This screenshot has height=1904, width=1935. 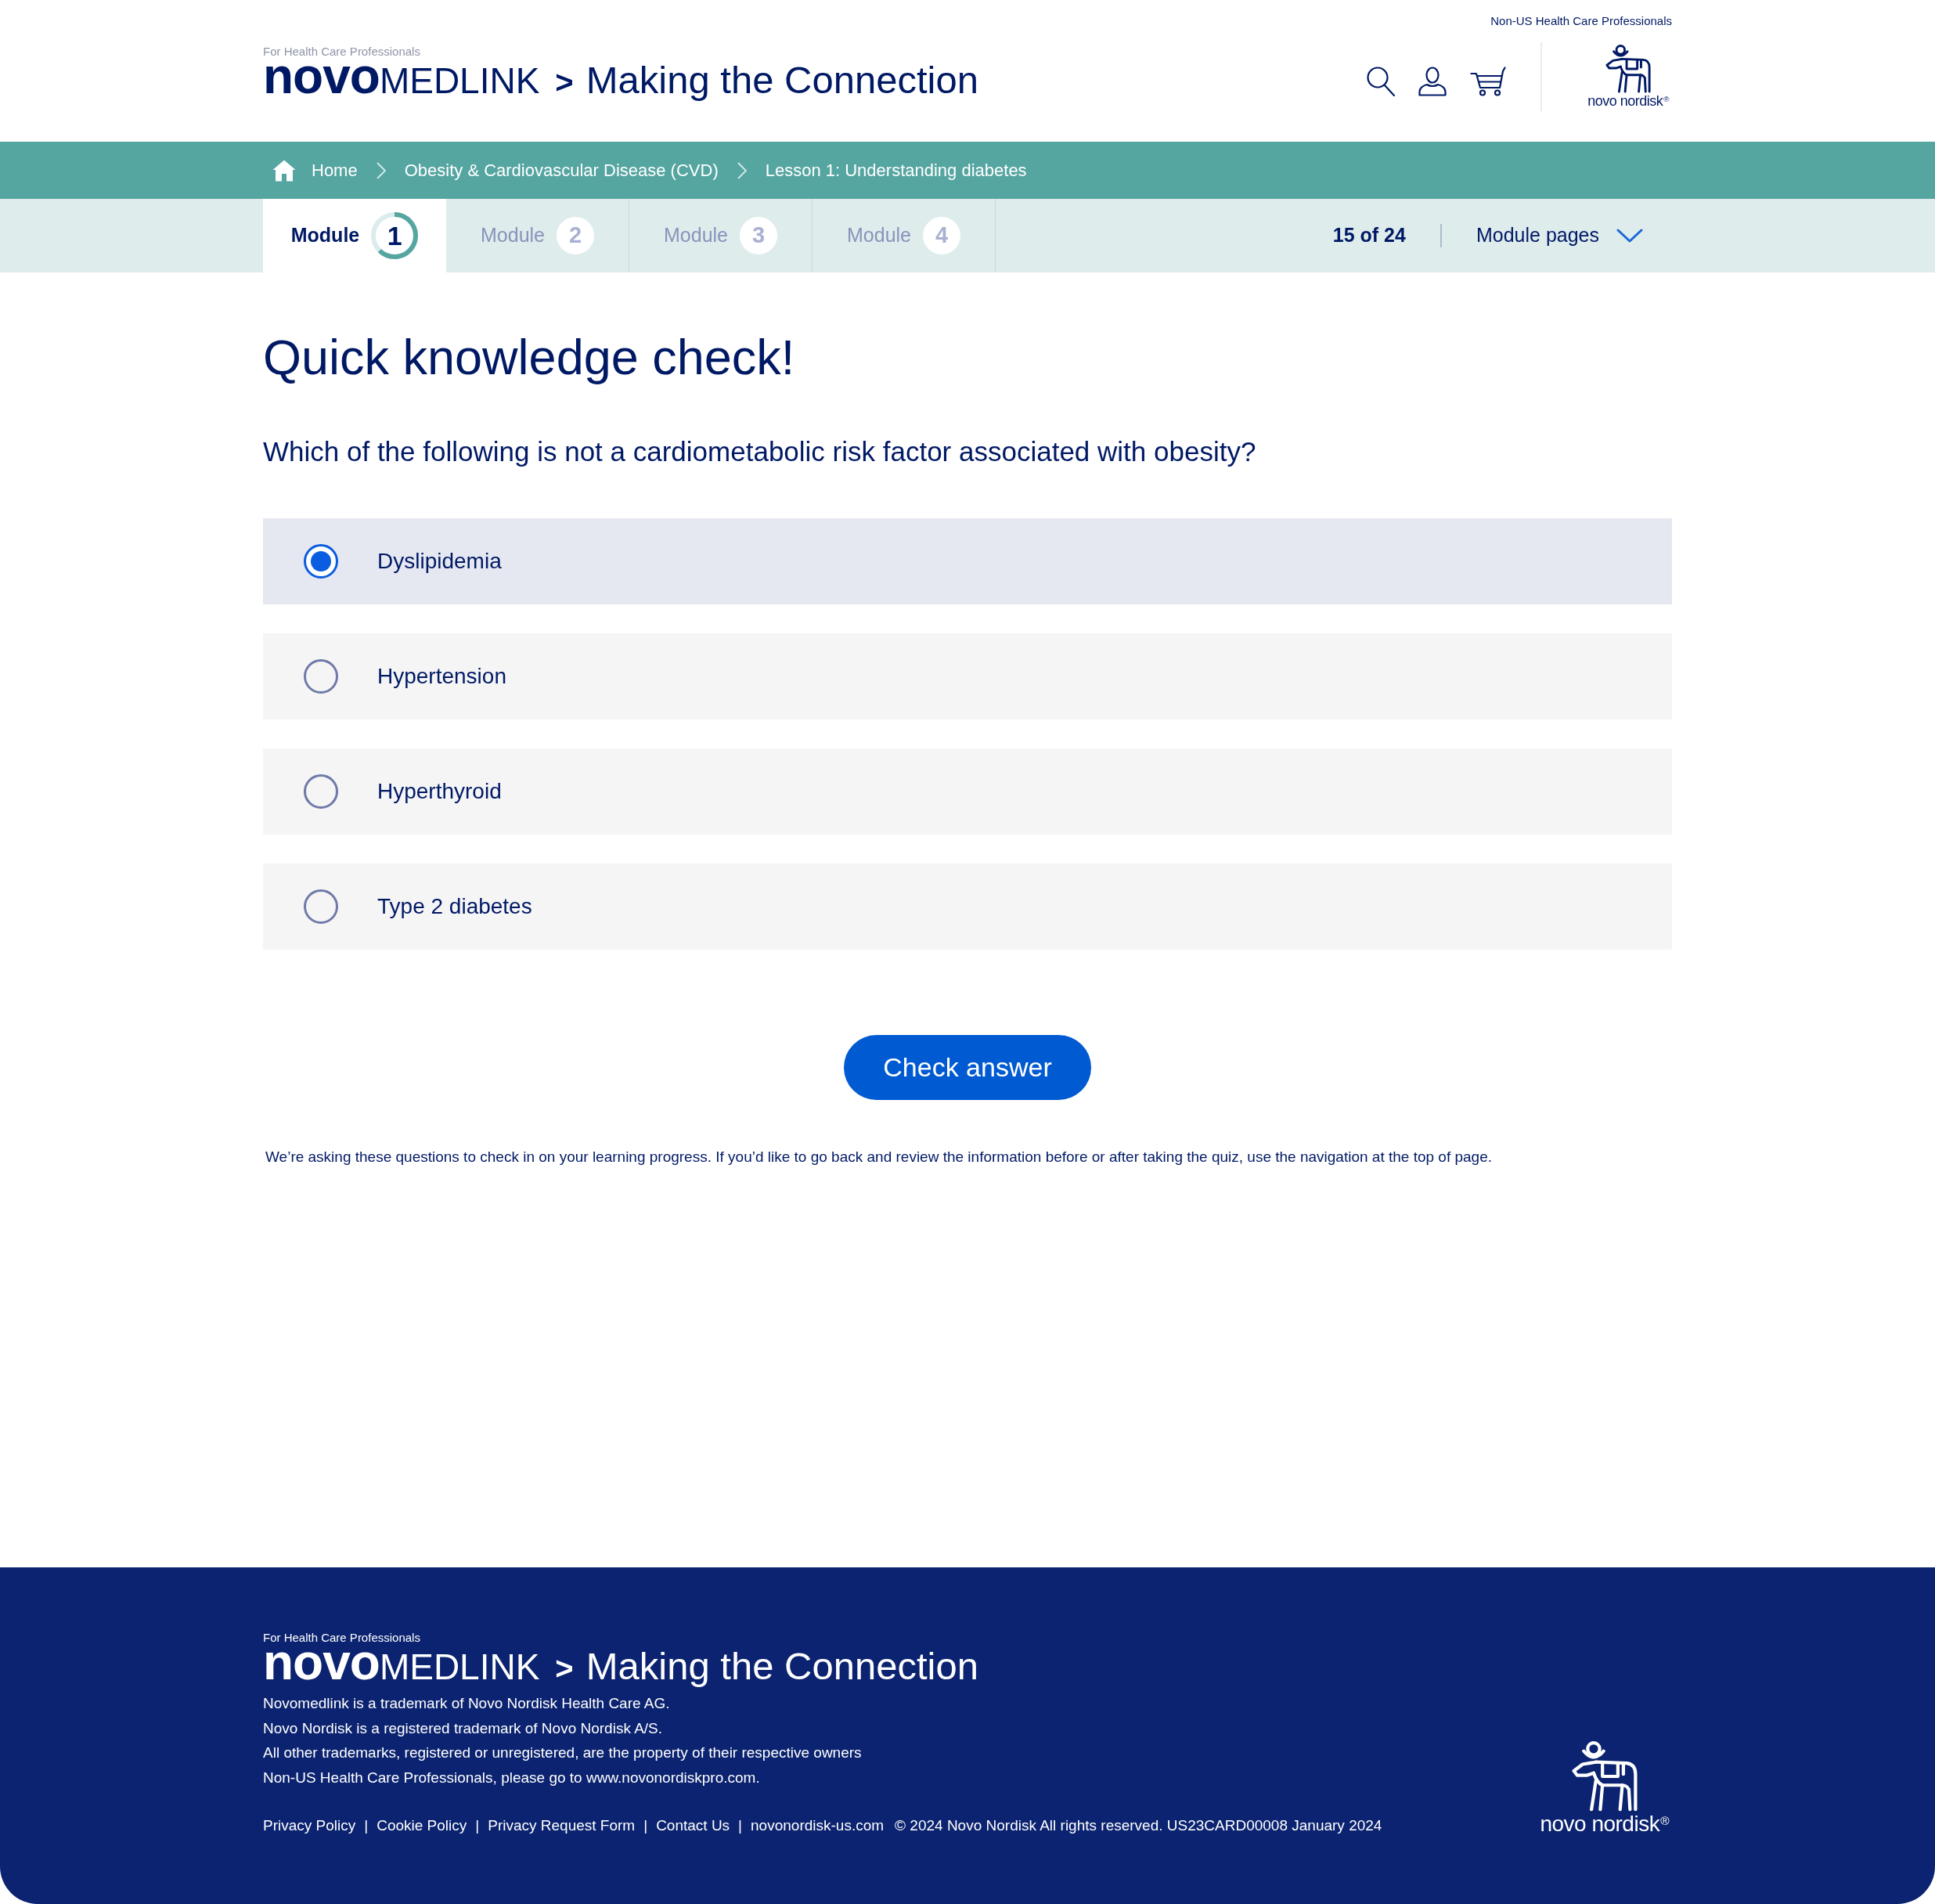 What do you see at coordinates (1489, 81) in the screenshot?
I see `cart-icon` at bounding box center [1489, 81].